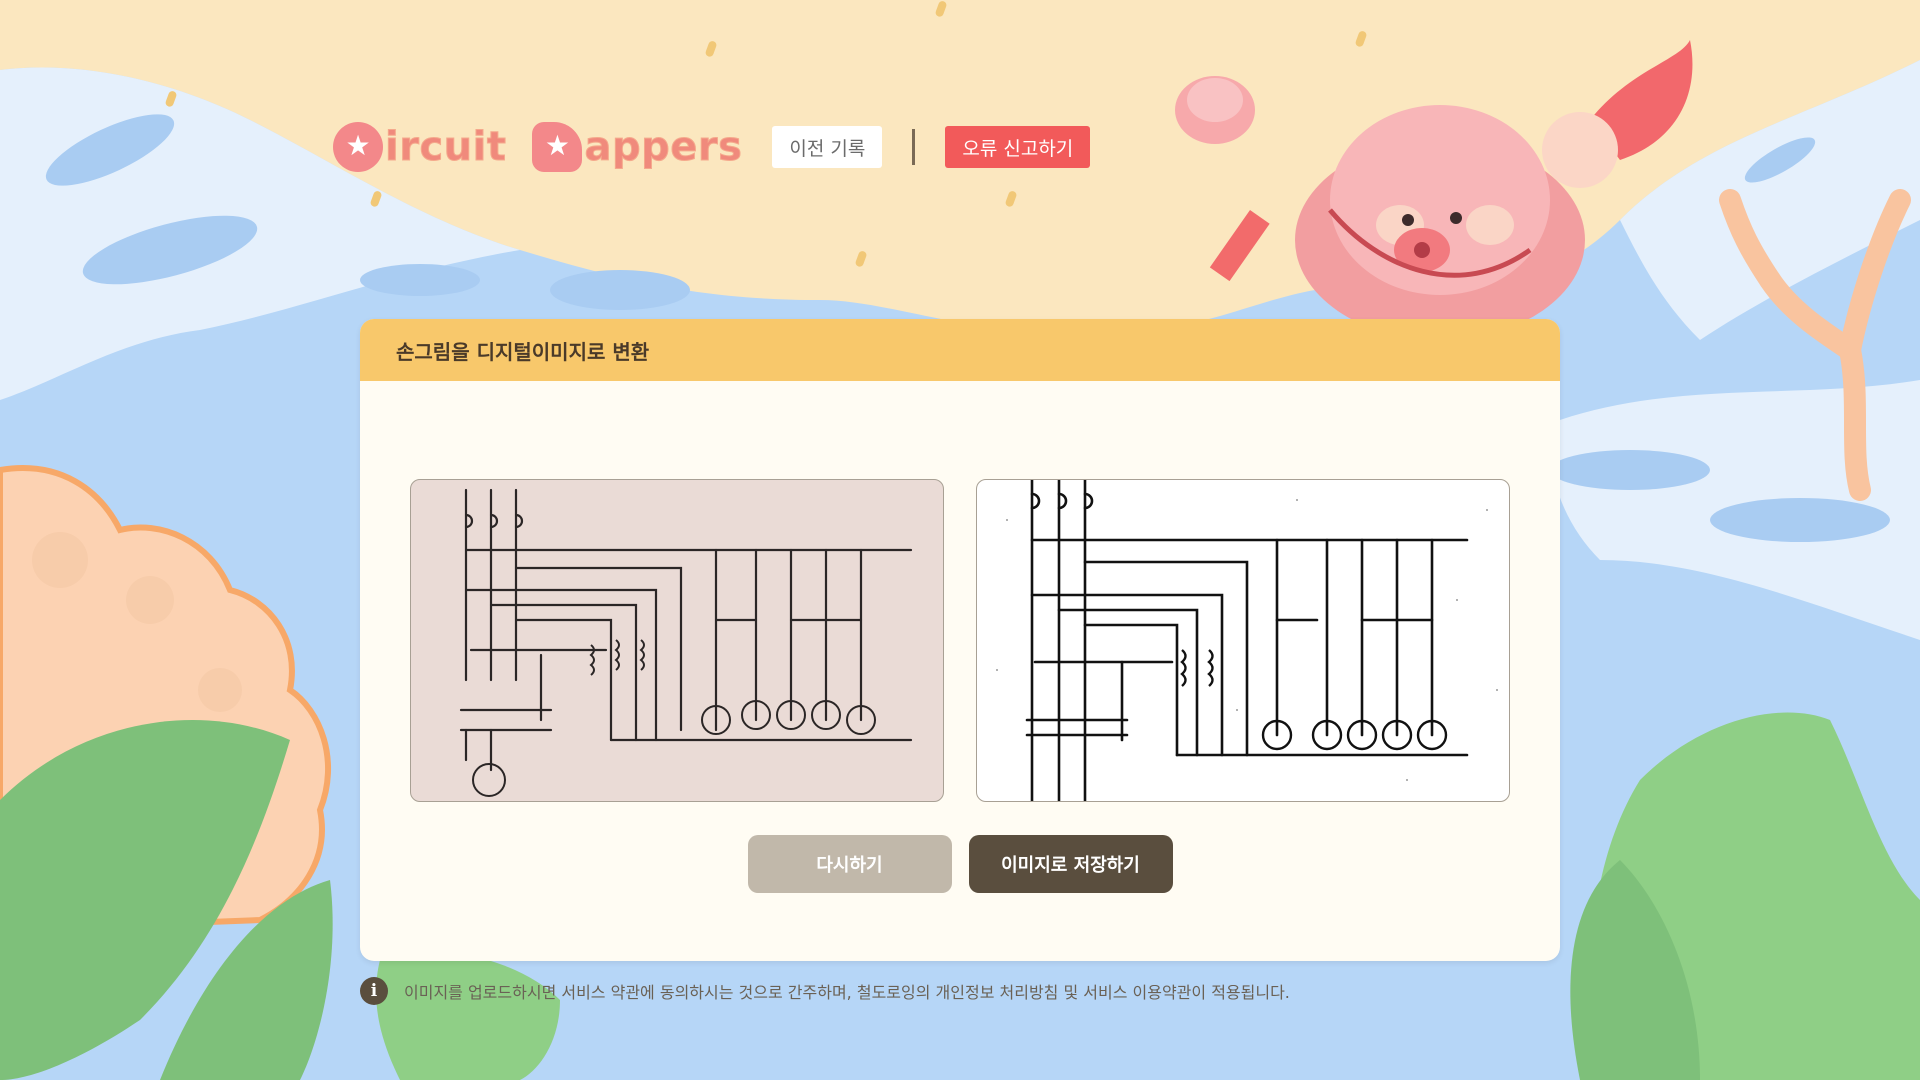 This screenshot has width=1920, height=1080. Describe the element at coordinates (1070, 864) in the screenshot. I see `save-as-image-button: 이미지로 저장하기` at that location.